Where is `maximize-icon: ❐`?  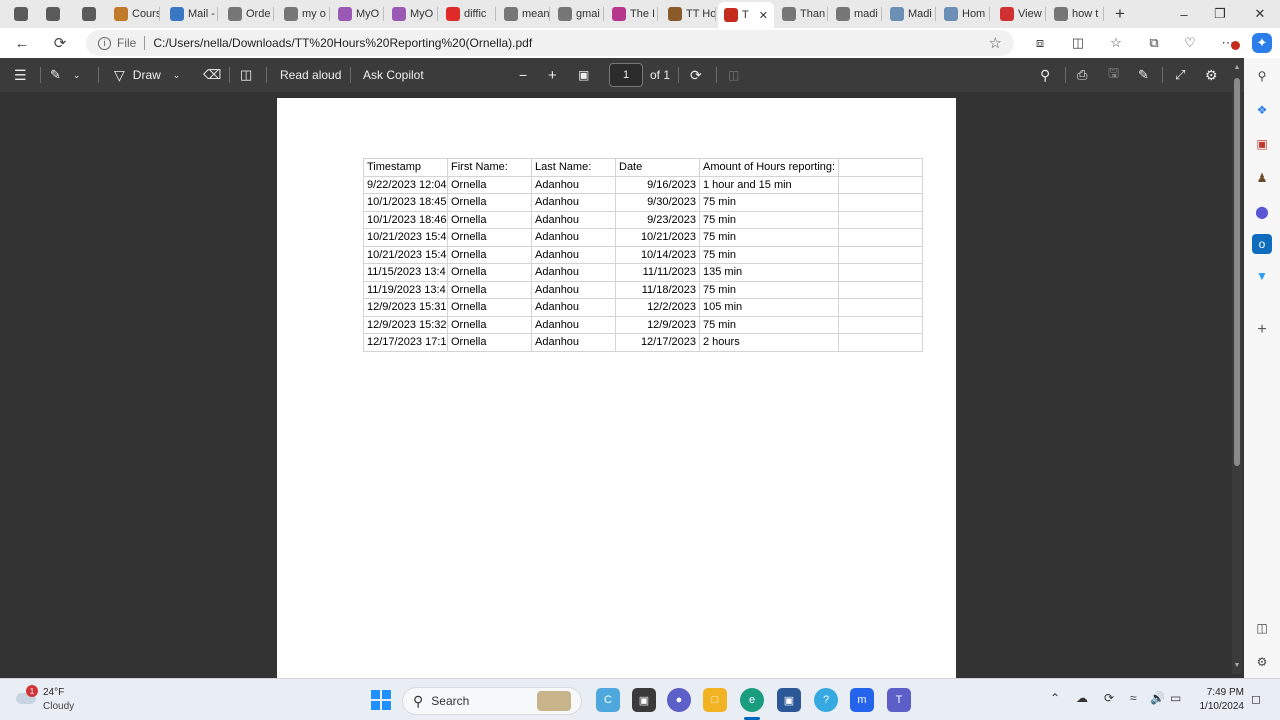
maximize-icon: ❐ is located at coordinates (1220, 14).